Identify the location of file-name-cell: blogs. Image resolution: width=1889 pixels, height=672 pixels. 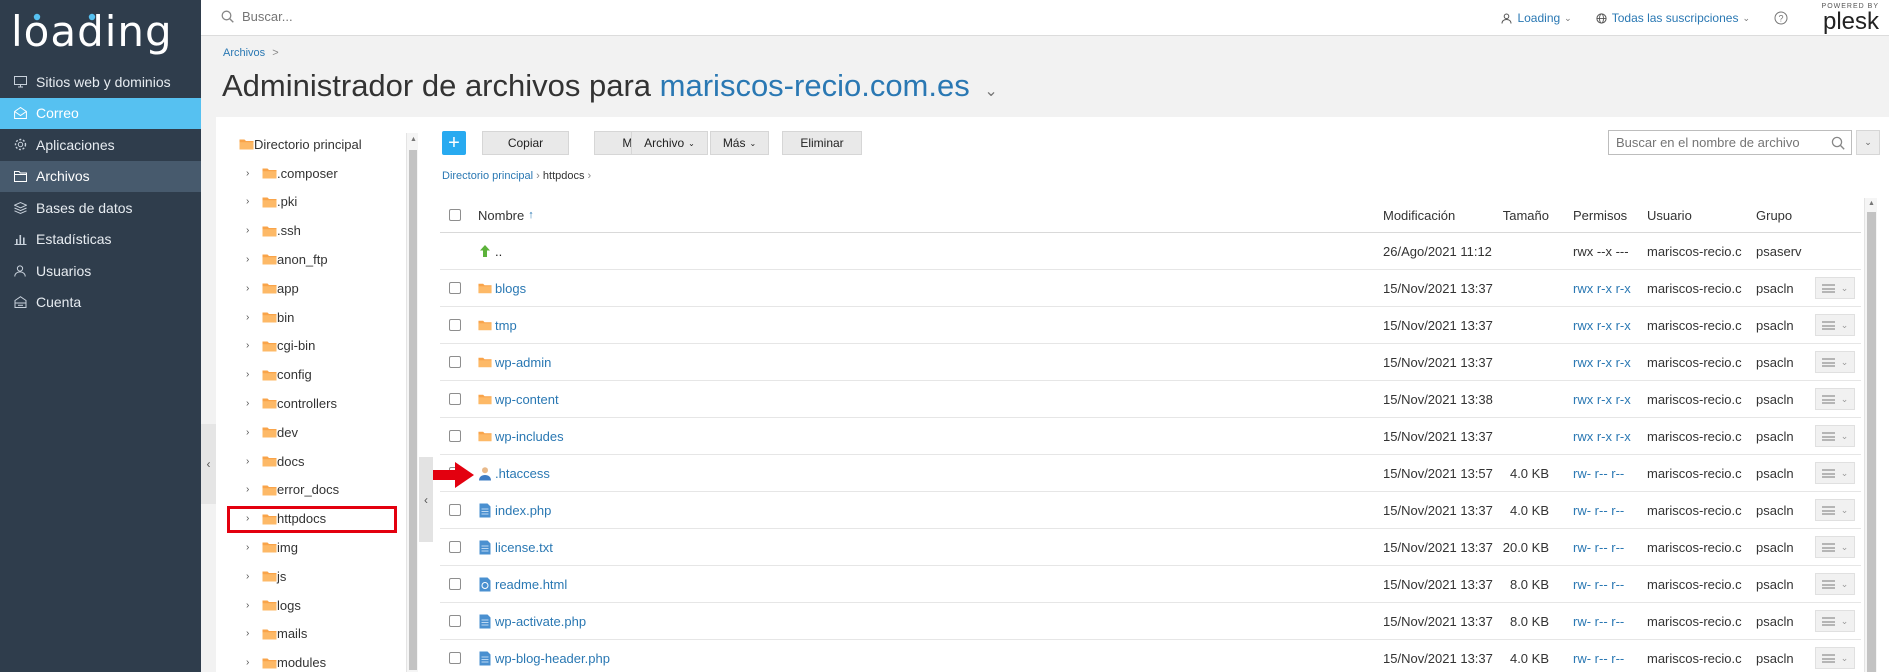
(502, 288).